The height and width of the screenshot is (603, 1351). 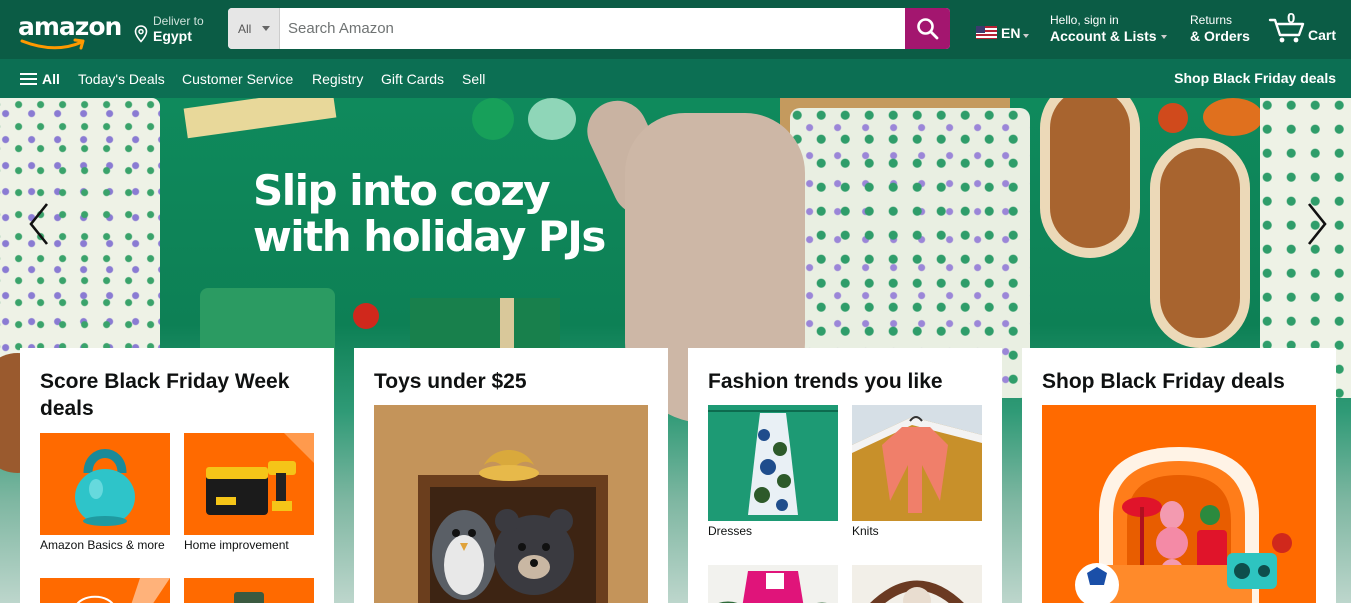 I want to click on amazon-logo: amazon, so click(x=70, y=31).